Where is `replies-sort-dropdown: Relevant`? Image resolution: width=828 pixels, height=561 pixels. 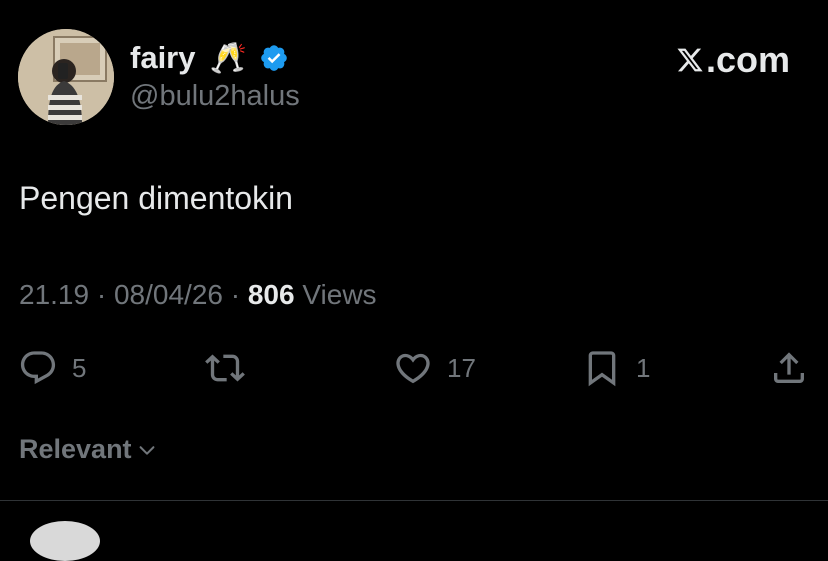 replies-sort-dropdown: Relevant is located at coordinates (88, 449).